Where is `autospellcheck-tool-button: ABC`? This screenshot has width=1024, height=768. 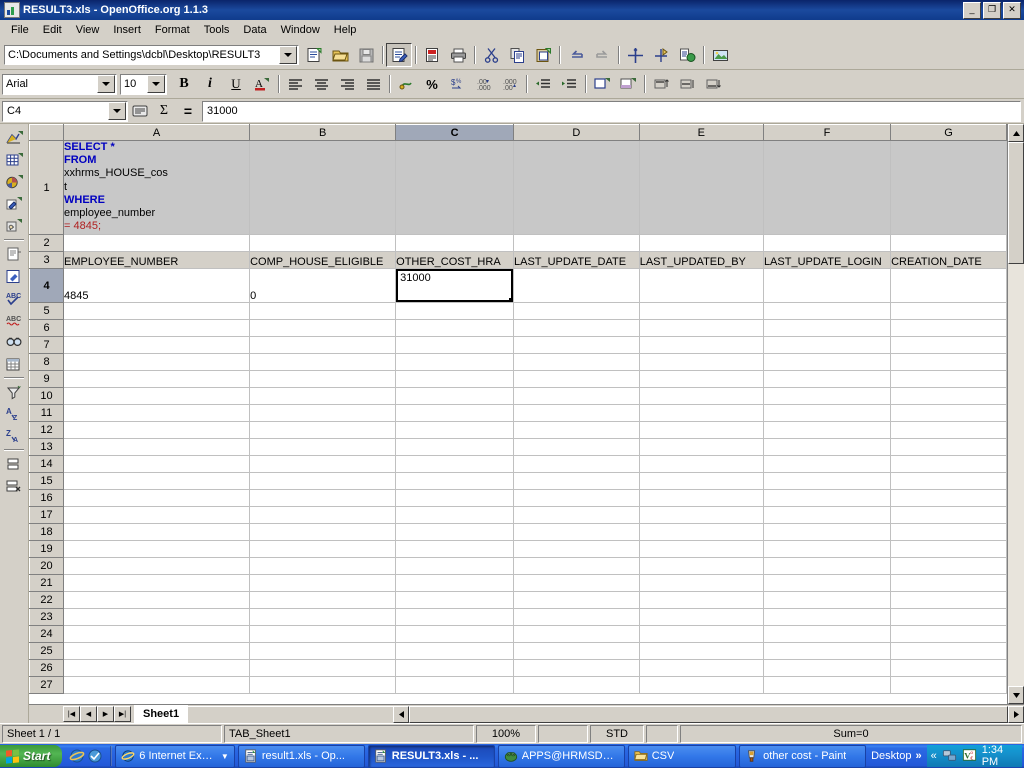
autospellcheck-tool-button: ABC is located at coordinates (14, 320).